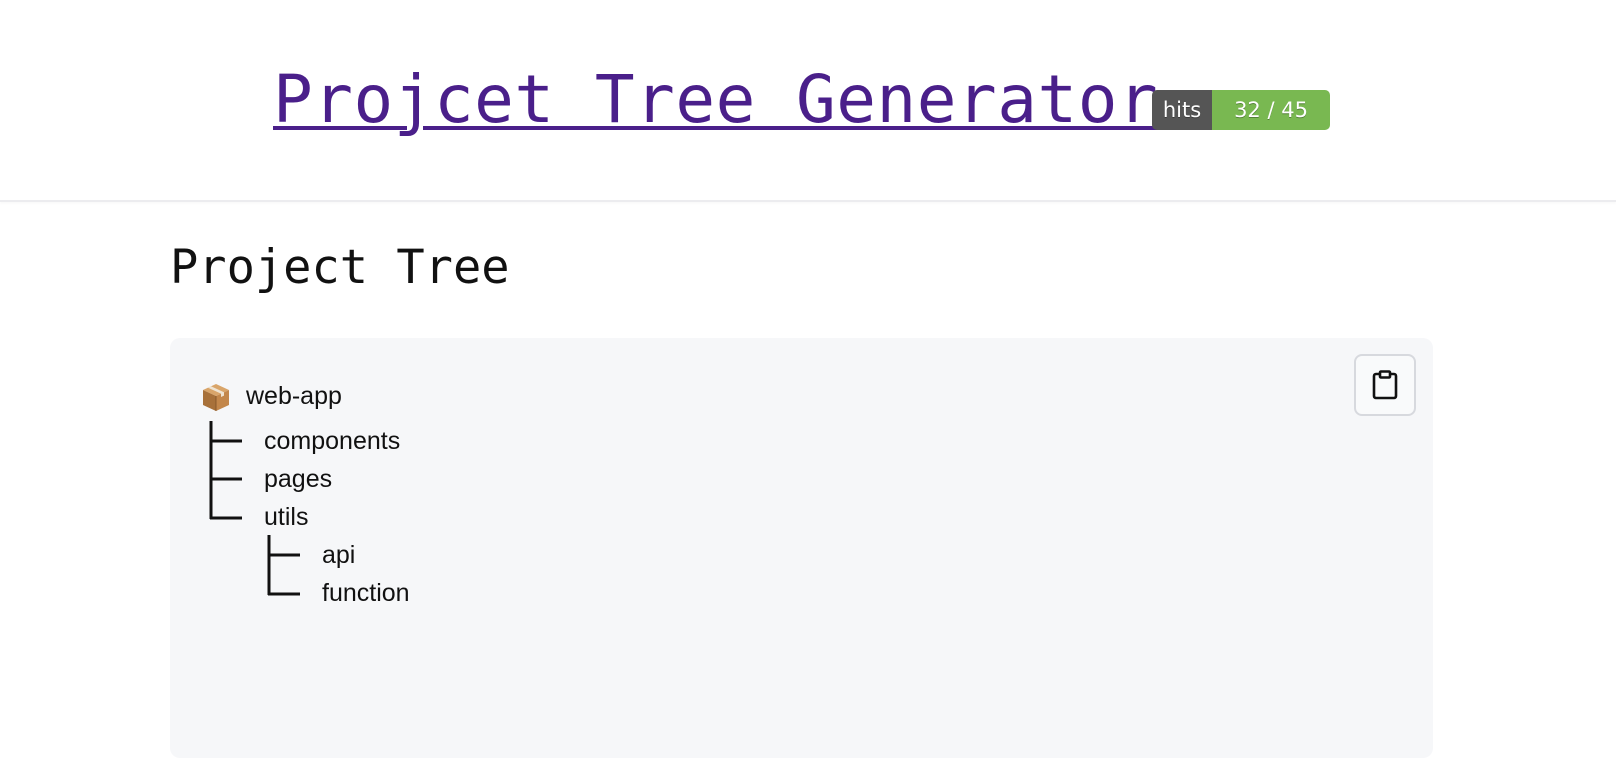 The height and width of the screenshot is (758, 1616). What do you see at coordinates (1182, 110) in the screenshot?
I see `hits-badge-label: hits` at bounding box center [1182, 110].